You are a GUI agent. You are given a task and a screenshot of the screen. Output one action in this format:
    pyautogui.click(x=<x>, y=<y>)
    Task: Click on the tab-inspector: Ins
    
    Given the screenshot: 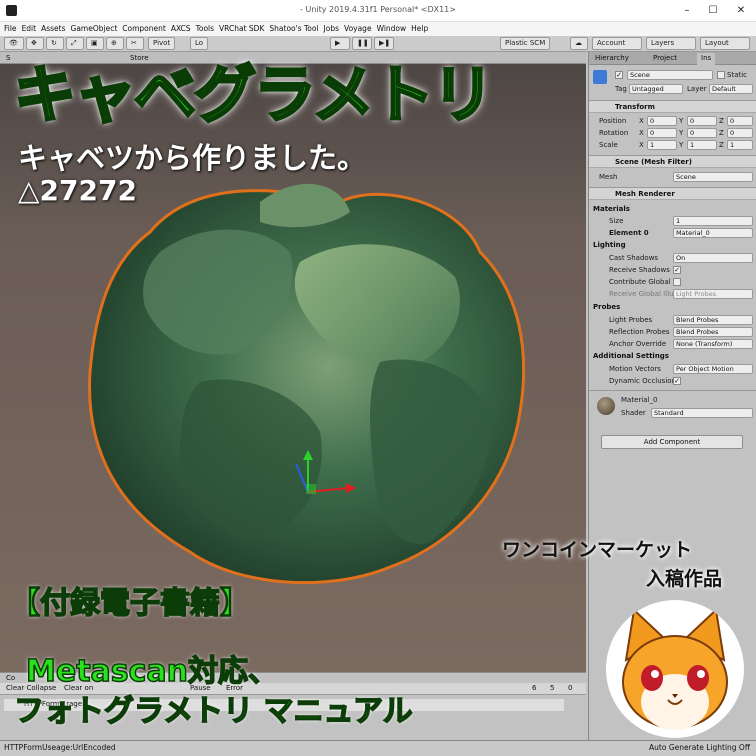 What is the action you would take?
    pyautogui.click(x=706, y=59)
    